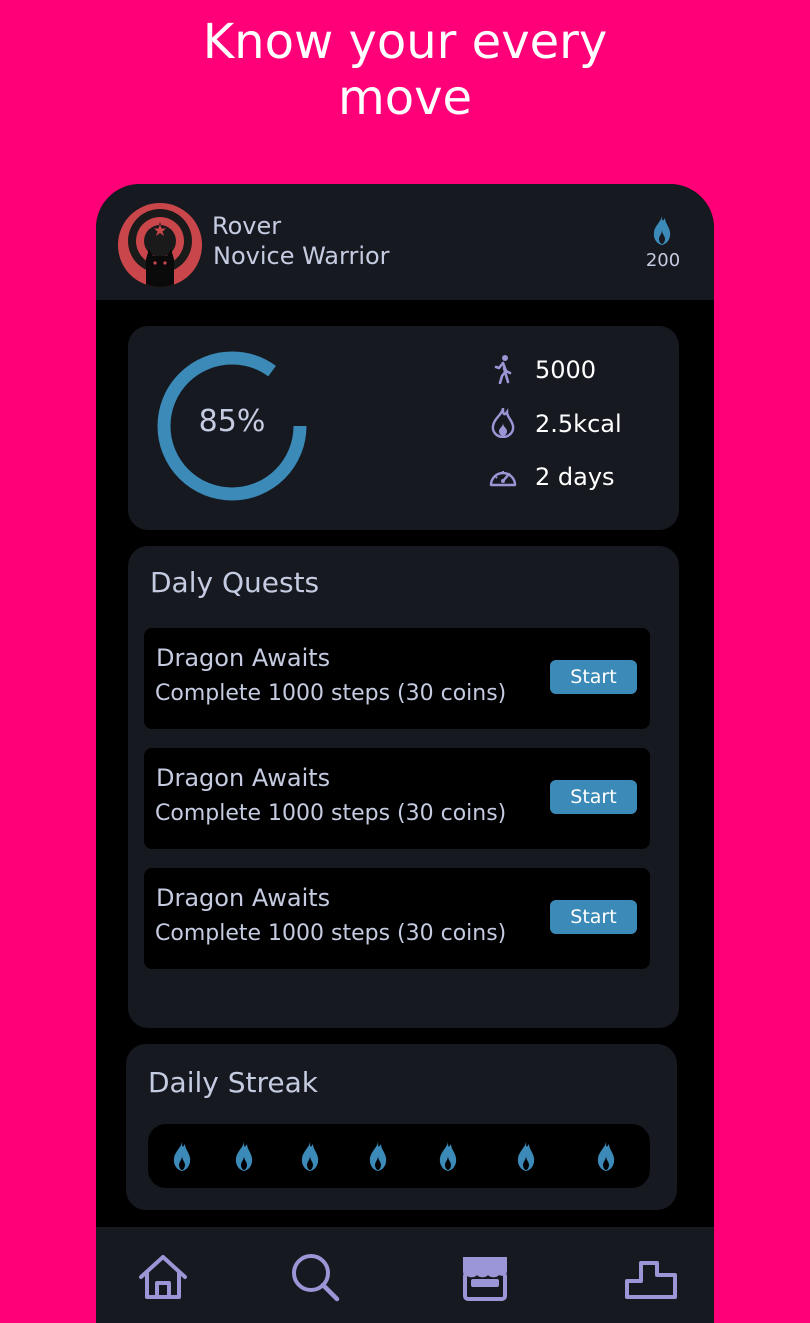 This screenshot has width=810, height=1323. Describe the element at coordinates (233, 1082) in the screenshot. I see `streak-title: Daily Streak` at that location.